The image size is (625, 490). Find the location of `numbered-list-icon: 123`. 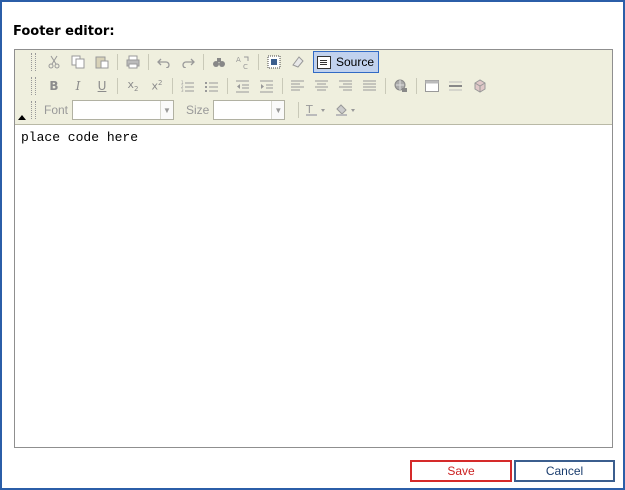

numbered-list-icon: 123 is located at coordinates (188, 86).